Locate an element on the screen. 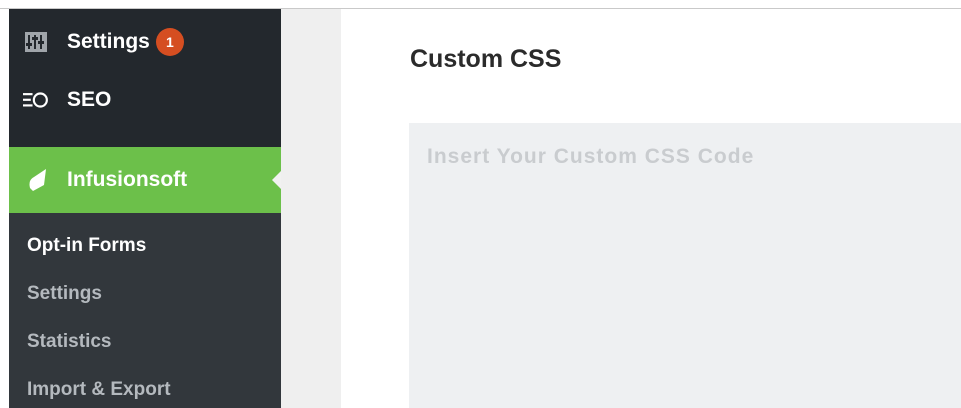 The height and width of the screenshot is (408, 961). submenu-item-statistics: Statistics is located at coordinates (69, 342).